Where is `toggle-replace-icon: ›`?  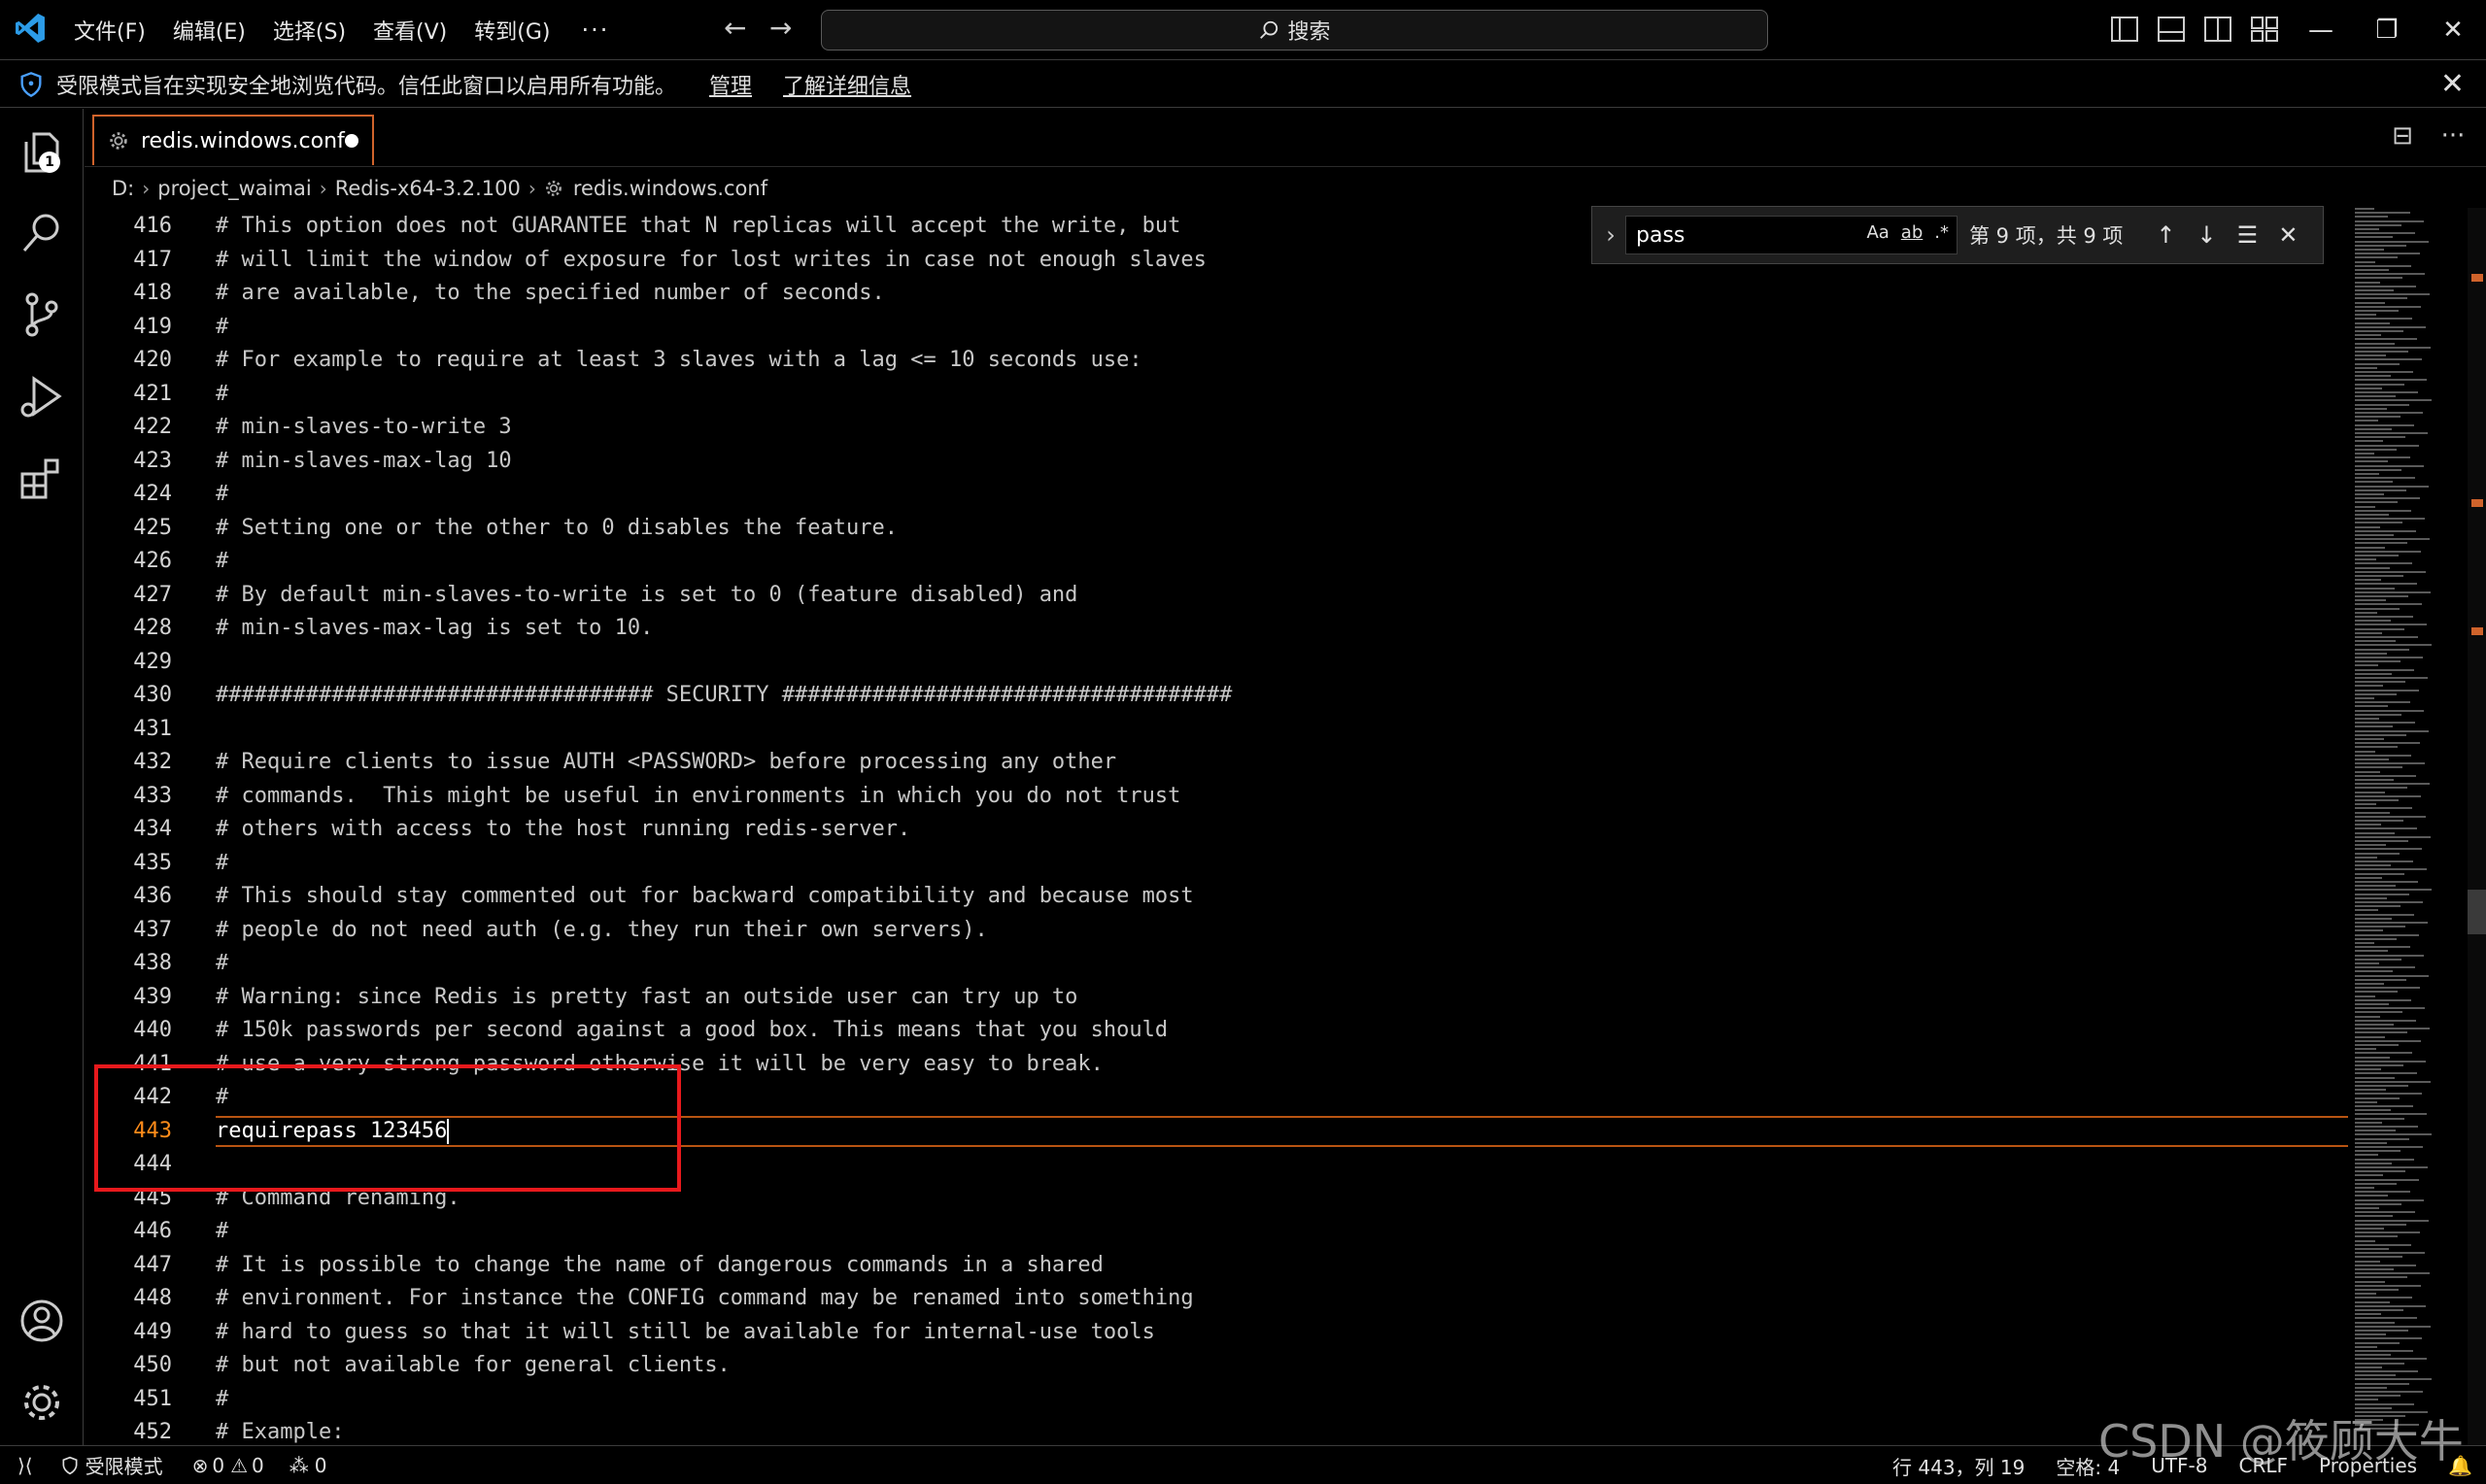
toggle-replace-icon: › is located at coordinates (1610, 235).